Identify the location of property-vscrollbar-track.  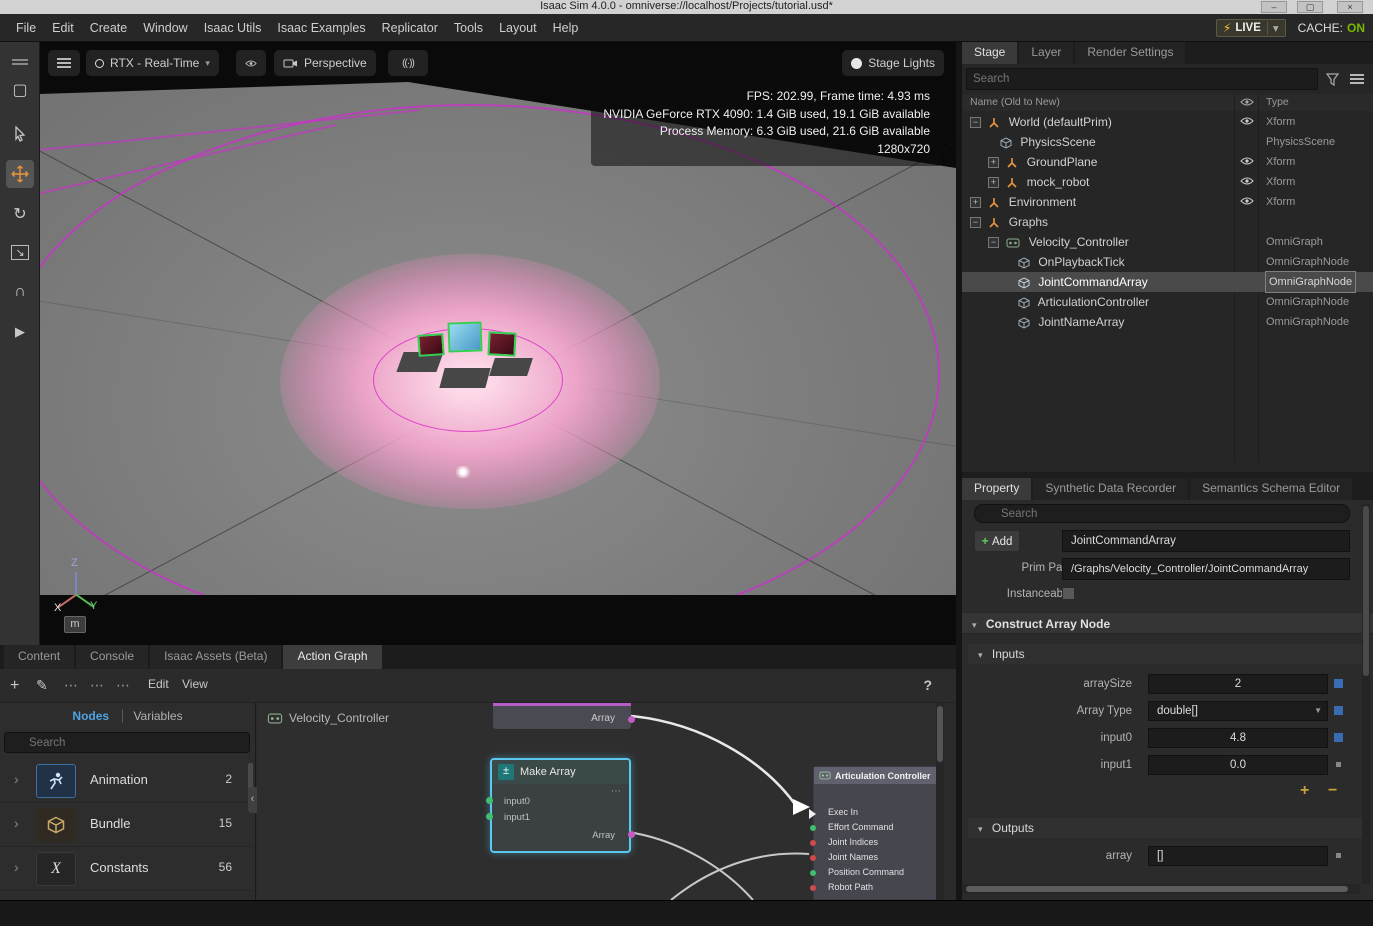
(1366, 694).